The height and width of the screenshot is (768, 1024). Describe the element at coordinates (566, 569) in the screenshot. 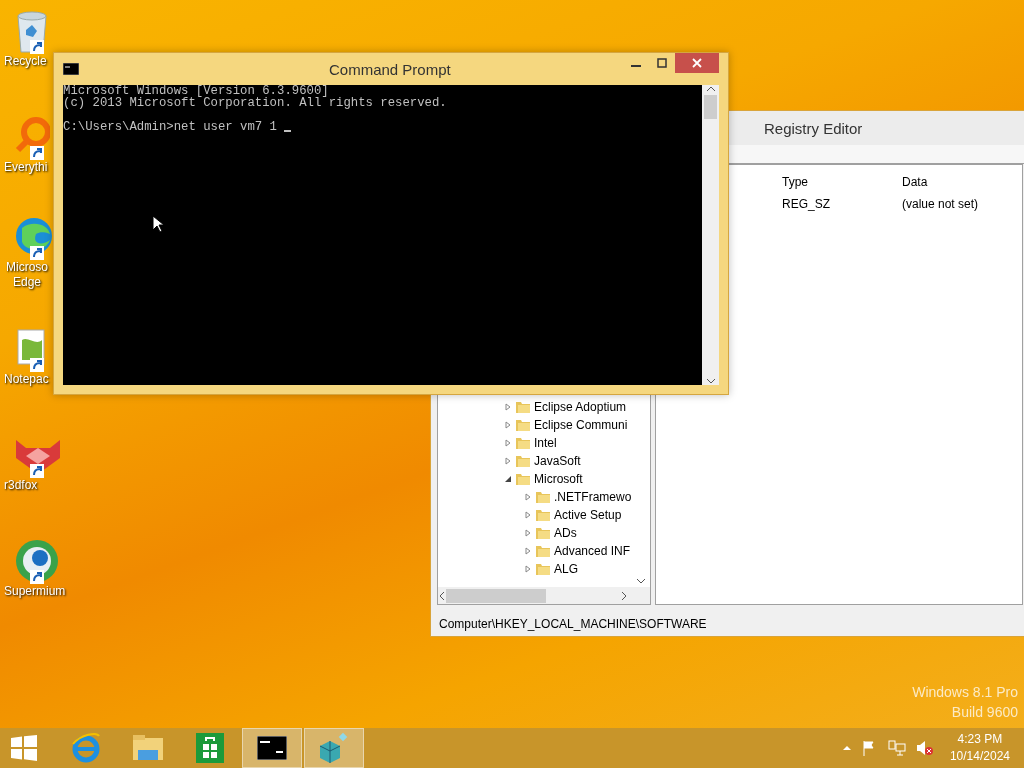

I see `tree-item: ALG` at that location.